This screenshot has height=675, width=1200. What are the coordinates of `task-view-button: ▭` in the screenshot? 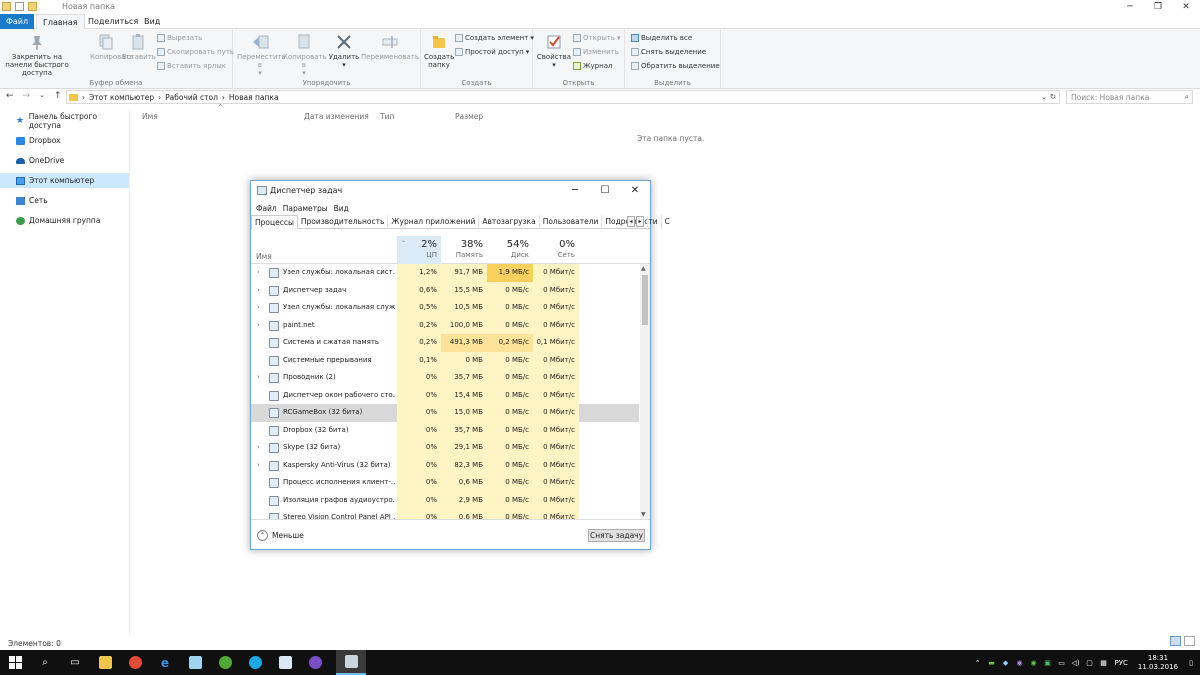 It's located at (75, 662).